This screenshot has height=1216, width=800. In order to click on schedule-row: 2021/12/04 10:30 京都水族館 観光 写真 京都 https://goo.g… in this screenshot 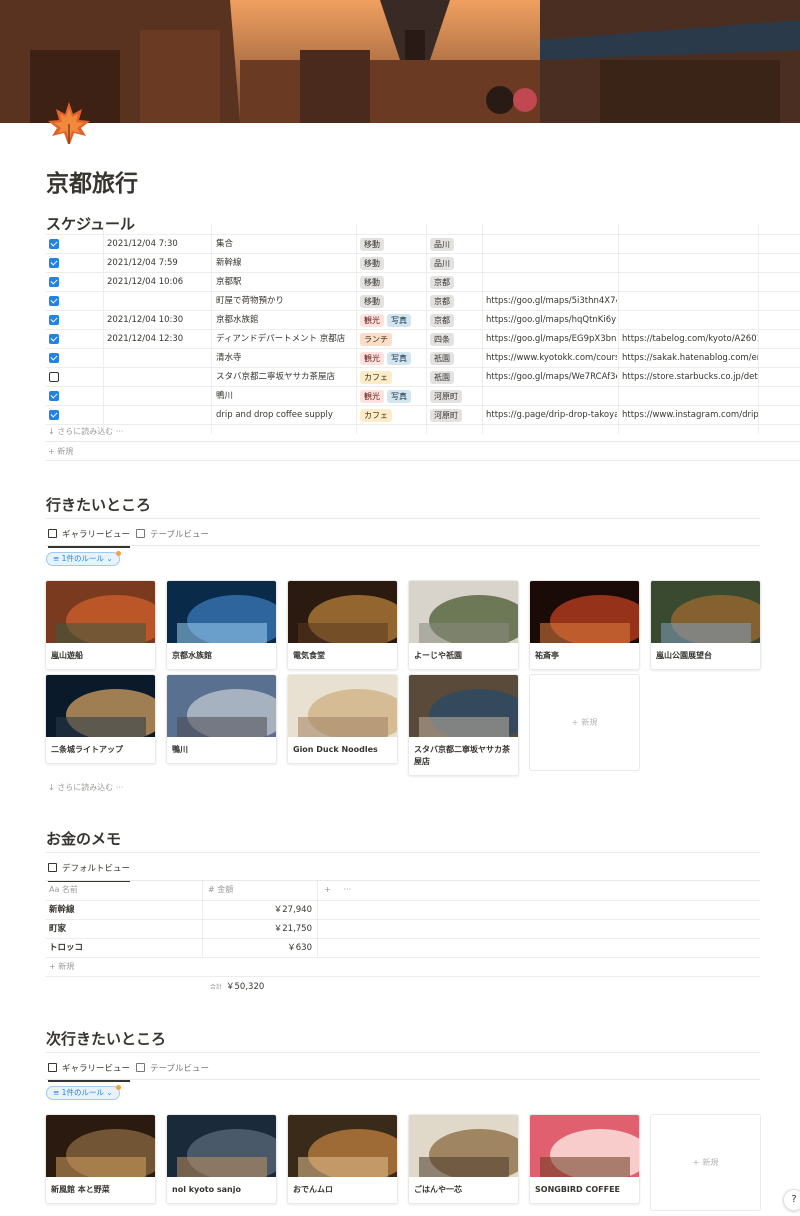, I will do `click(423, 319)`.